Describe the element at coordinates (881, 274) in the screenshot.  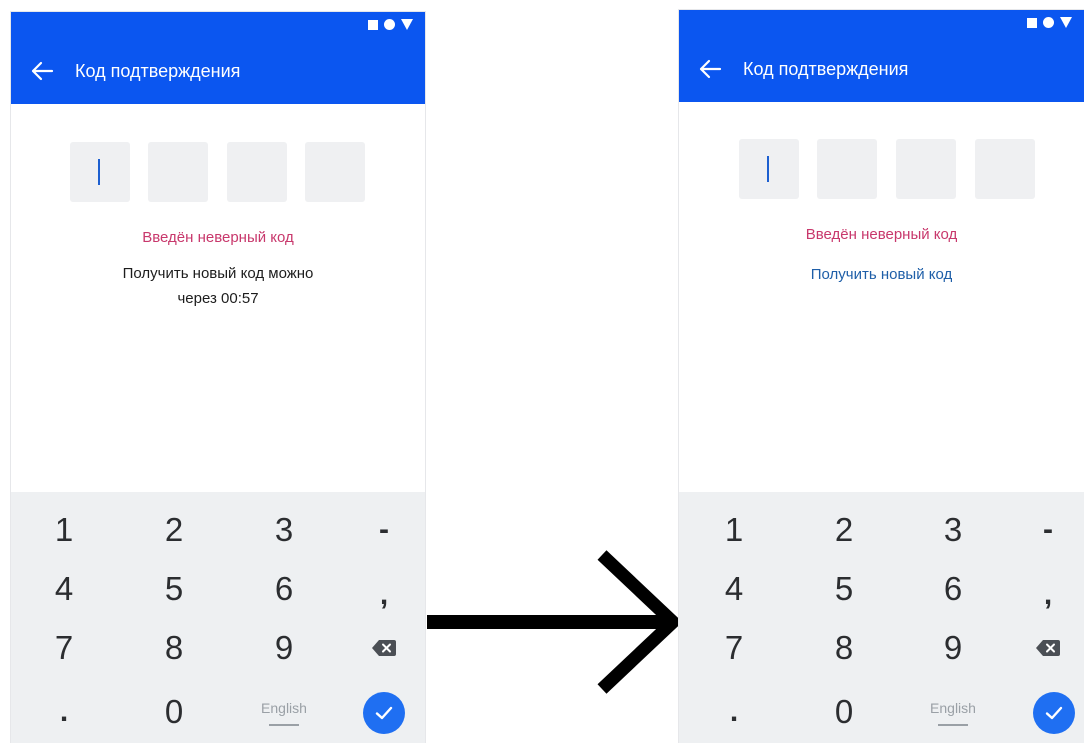
I see `resend-code-link: Получить новый код` at that location.